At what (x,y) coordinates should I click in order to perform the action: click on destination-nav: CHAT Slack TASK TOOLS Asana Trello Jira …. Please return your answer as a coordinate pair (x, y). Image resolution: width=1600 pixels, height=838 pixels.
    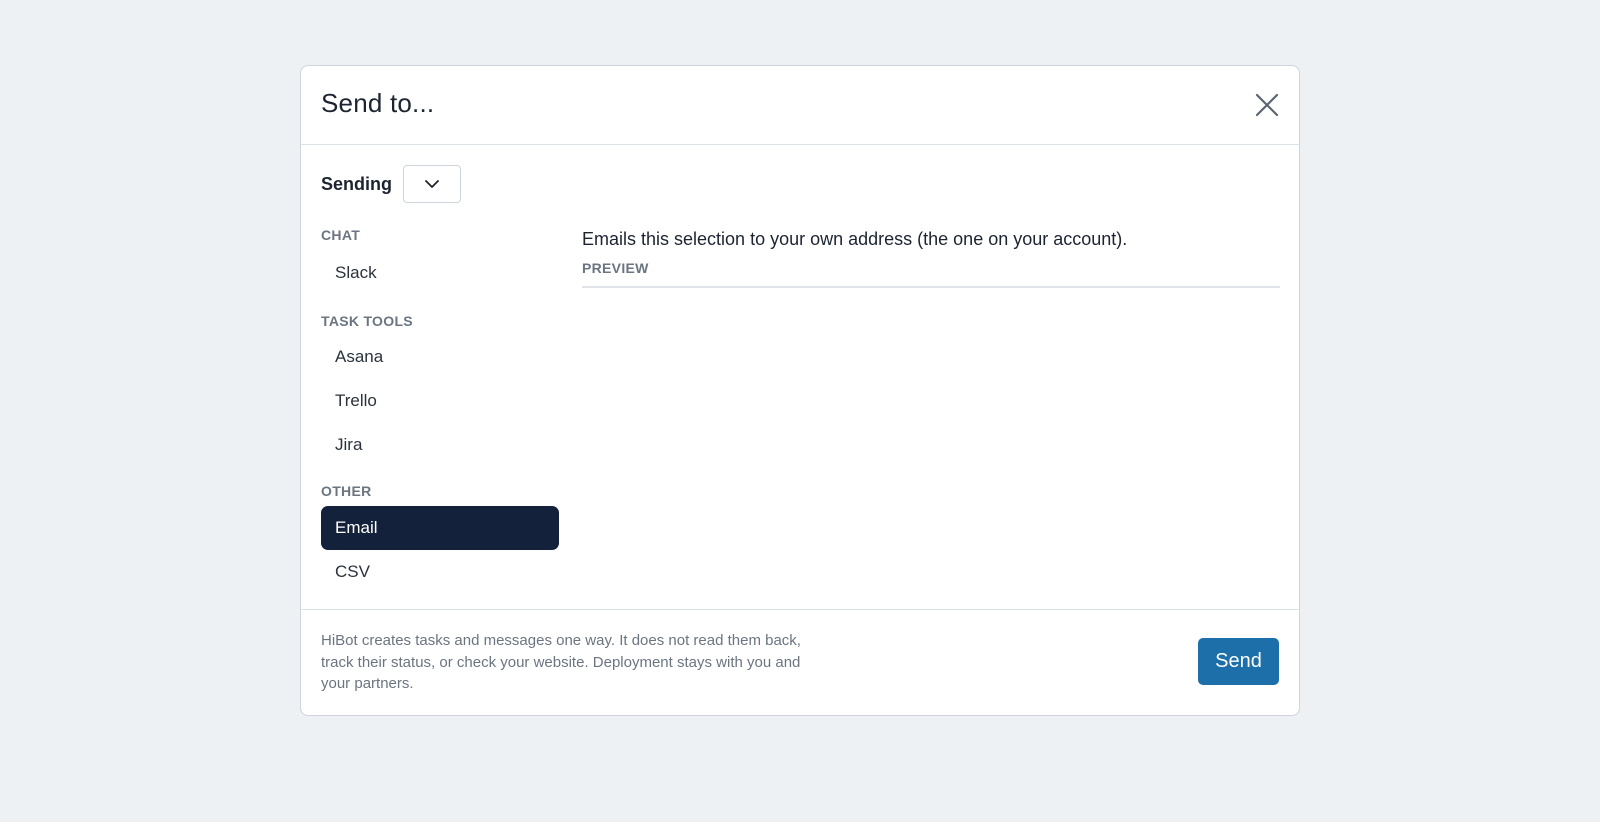
    Looking at the image, I should click on (440, 409).